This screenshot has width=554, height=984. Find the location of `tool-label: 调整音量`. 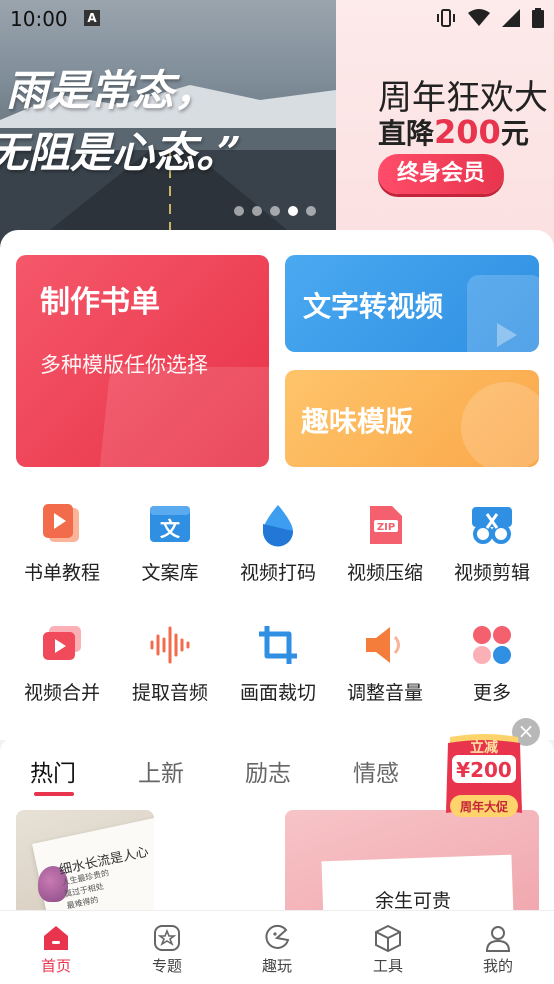

tool-label: 调整音量 is located at coordinates (384, 693).